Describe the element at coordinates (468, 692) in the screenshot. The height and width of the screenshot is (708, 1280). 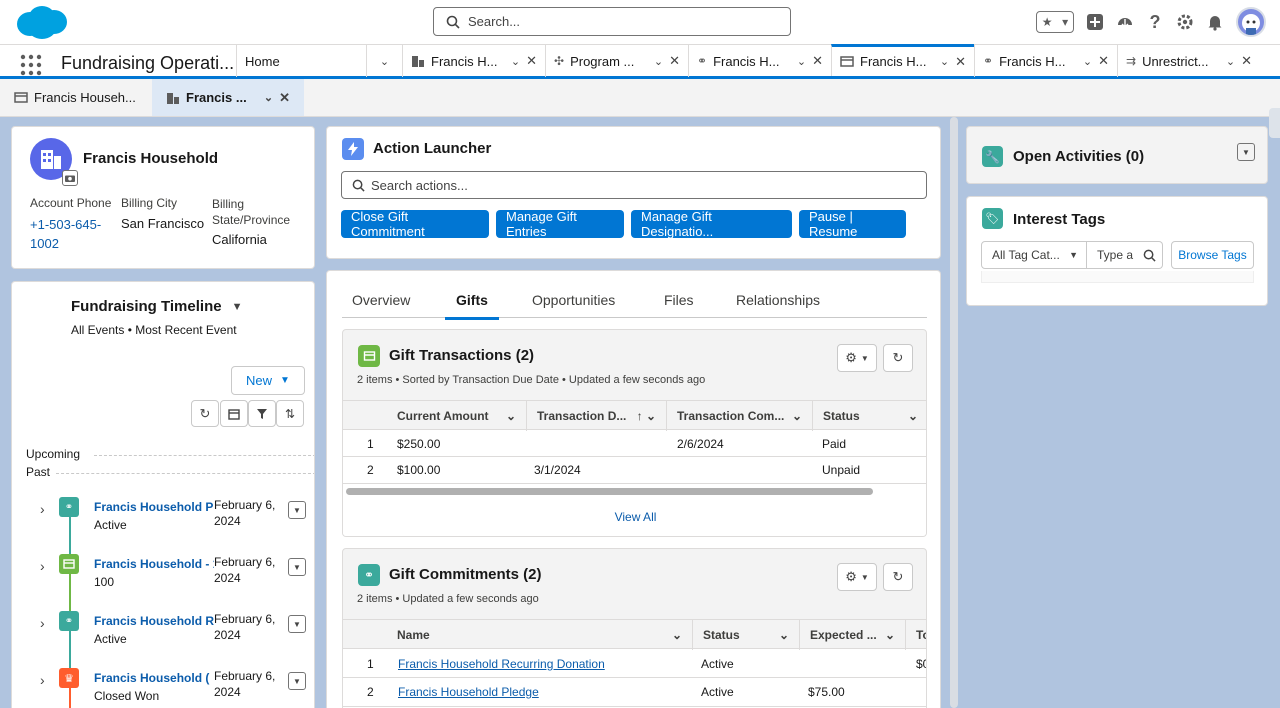
I see `commitment-name-link: Francis Household Pledge` at that location.